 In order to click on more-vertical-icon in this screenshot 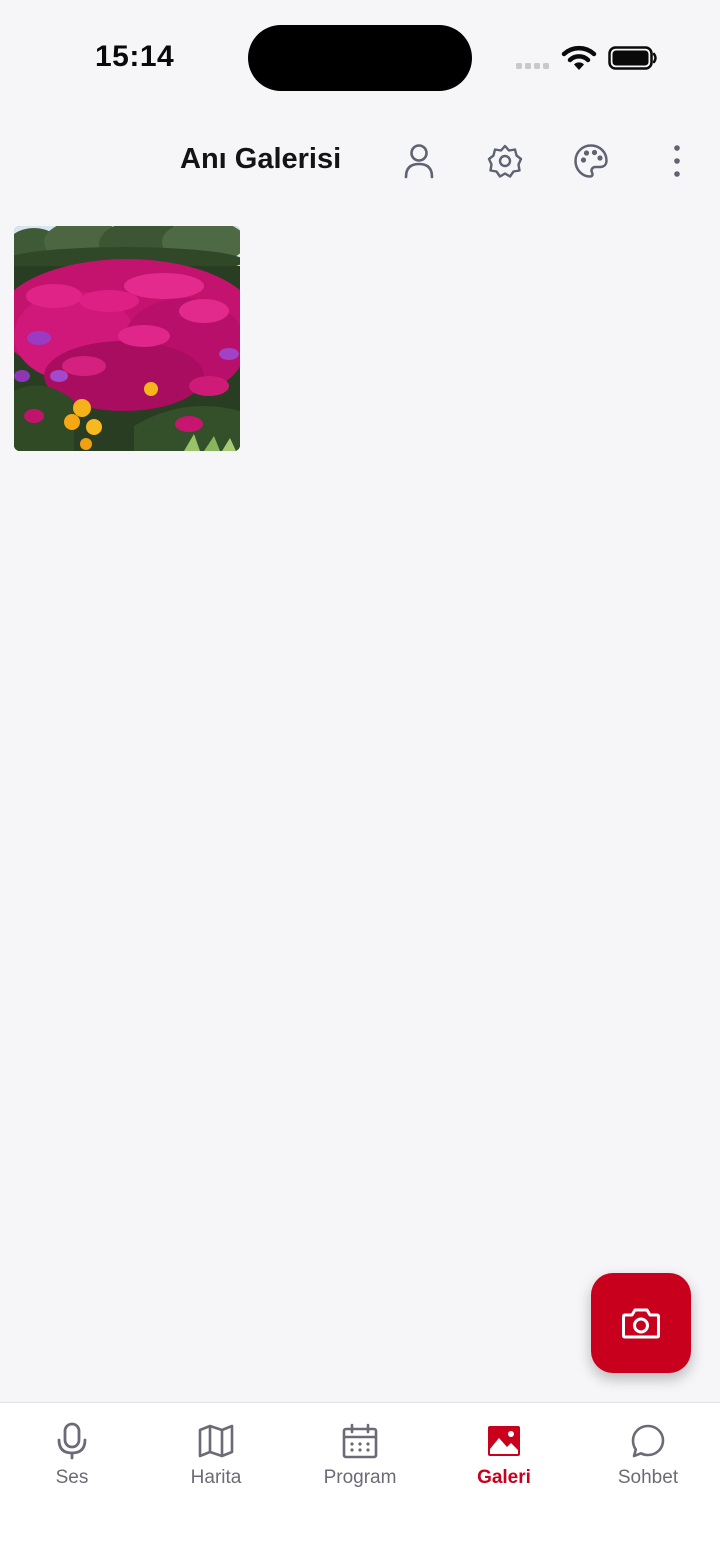, I will do `click(677, 161)`.